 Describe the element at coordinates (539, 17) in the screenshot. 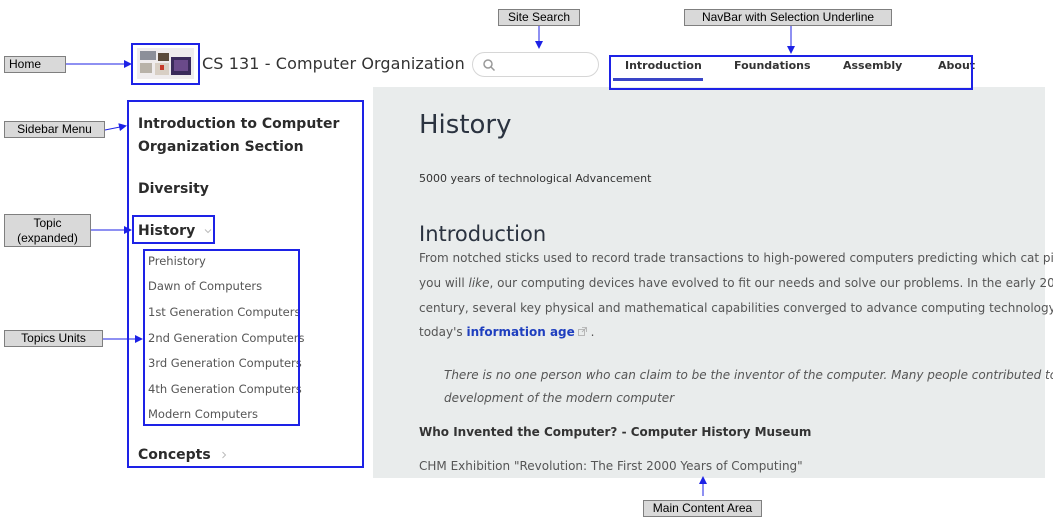

I see `callout-site-search: Site Search` at that location.